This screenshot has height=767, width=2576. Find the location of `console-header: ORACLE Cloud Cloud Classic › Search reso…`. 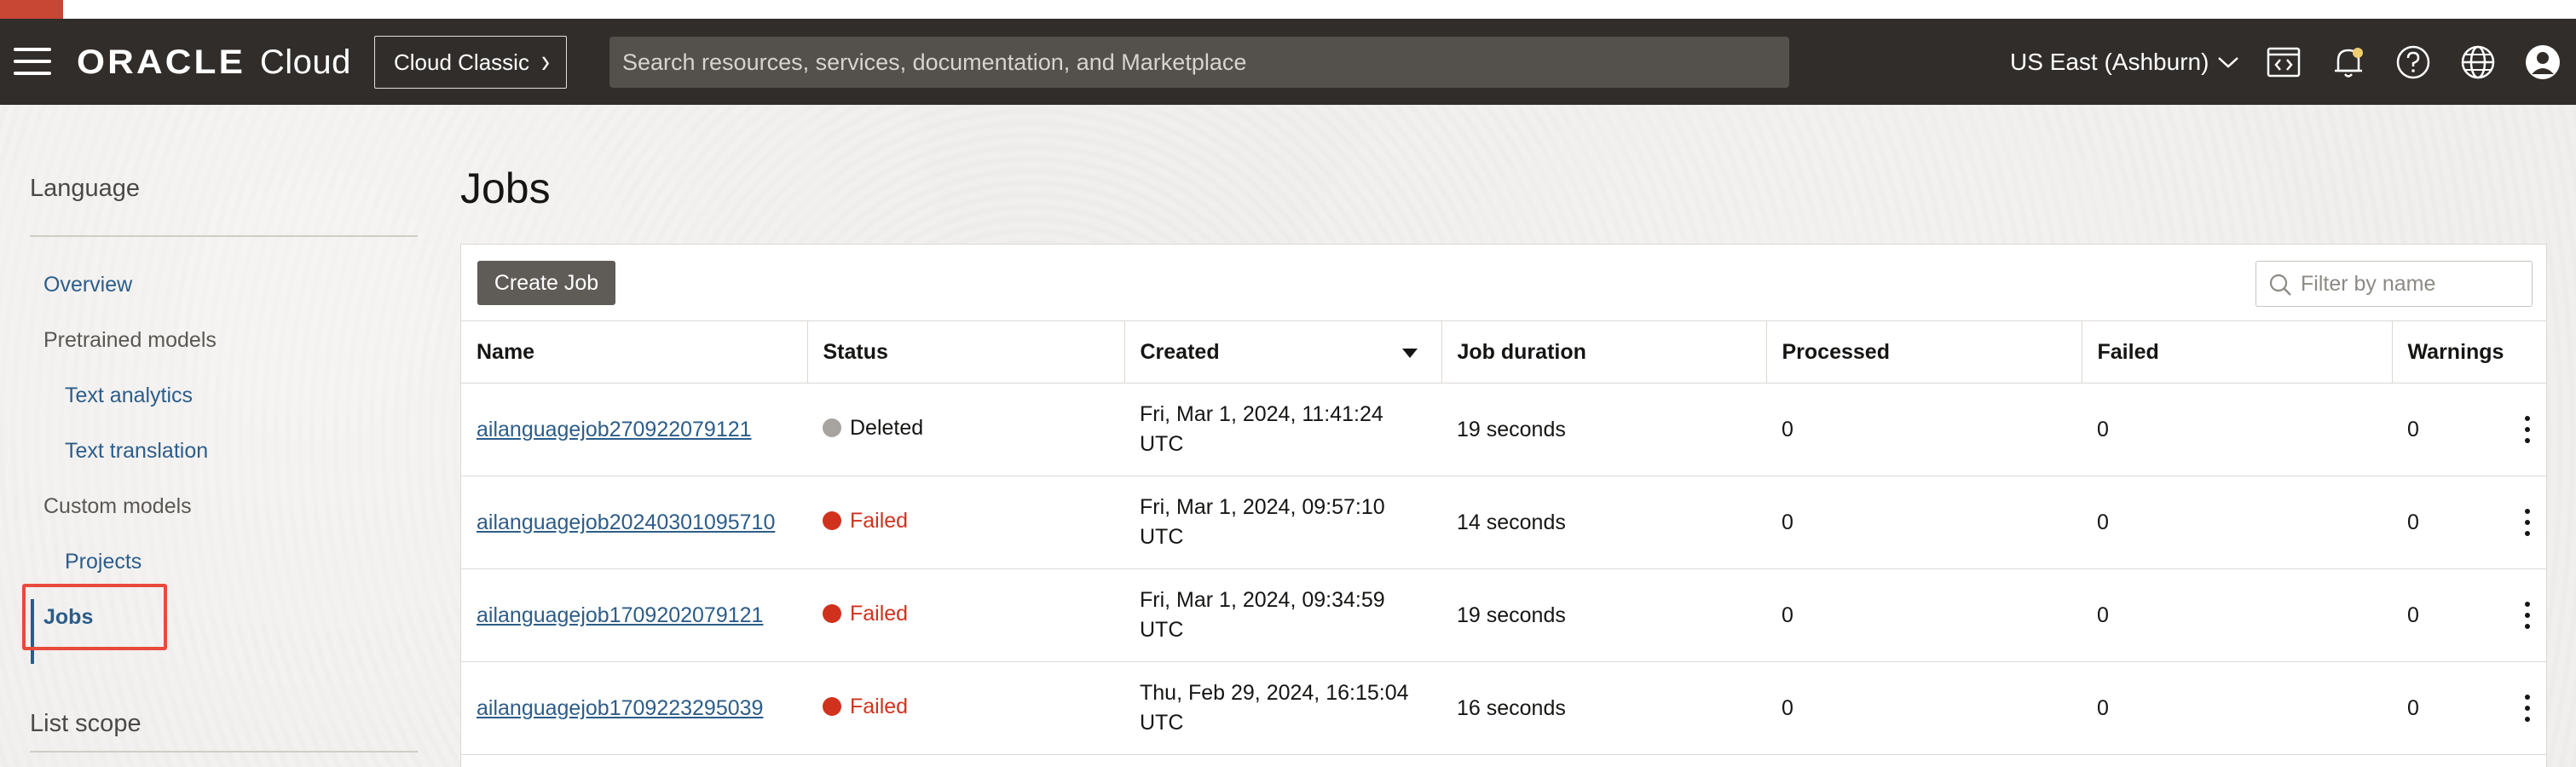

console-header: ORACLE Cloud Cloud Classic › Search reso… is located at coordinates (1288, 62).